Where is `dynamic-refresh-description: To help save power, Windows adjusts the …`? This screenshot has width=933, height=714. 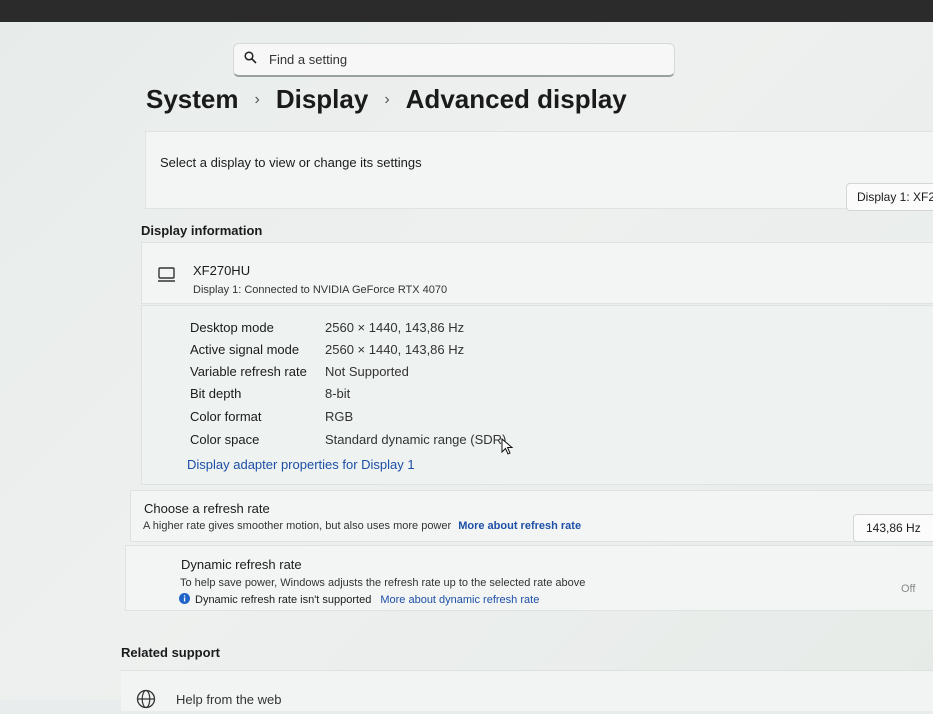 dynamic-refresh-description: To help save power, Windows adjusts the … is located at coordinates (383, 583).